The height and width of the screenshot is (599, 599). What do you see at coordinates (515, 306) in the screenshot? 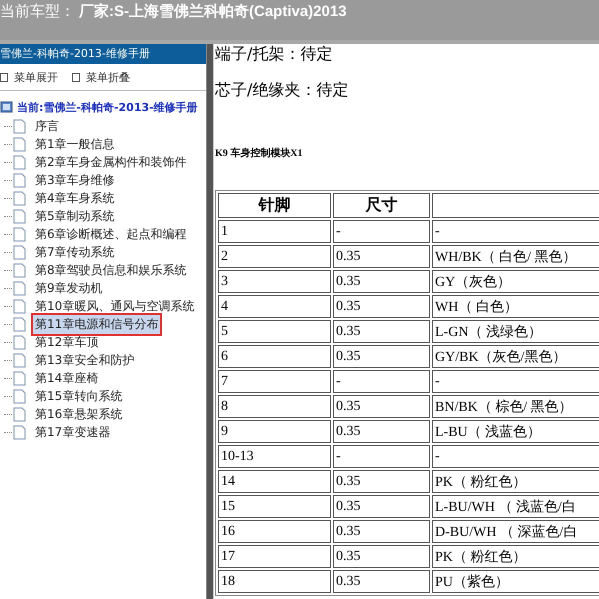
I see `table-cell: WH（ 白色）` at bounding box center [515, 306].